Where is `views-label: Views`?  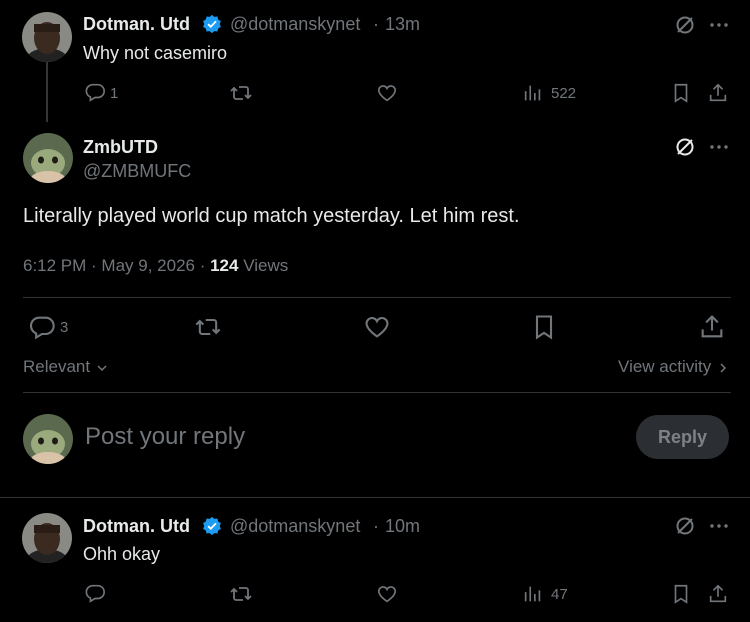 views-label: Views is located at coordinates (263, 265).